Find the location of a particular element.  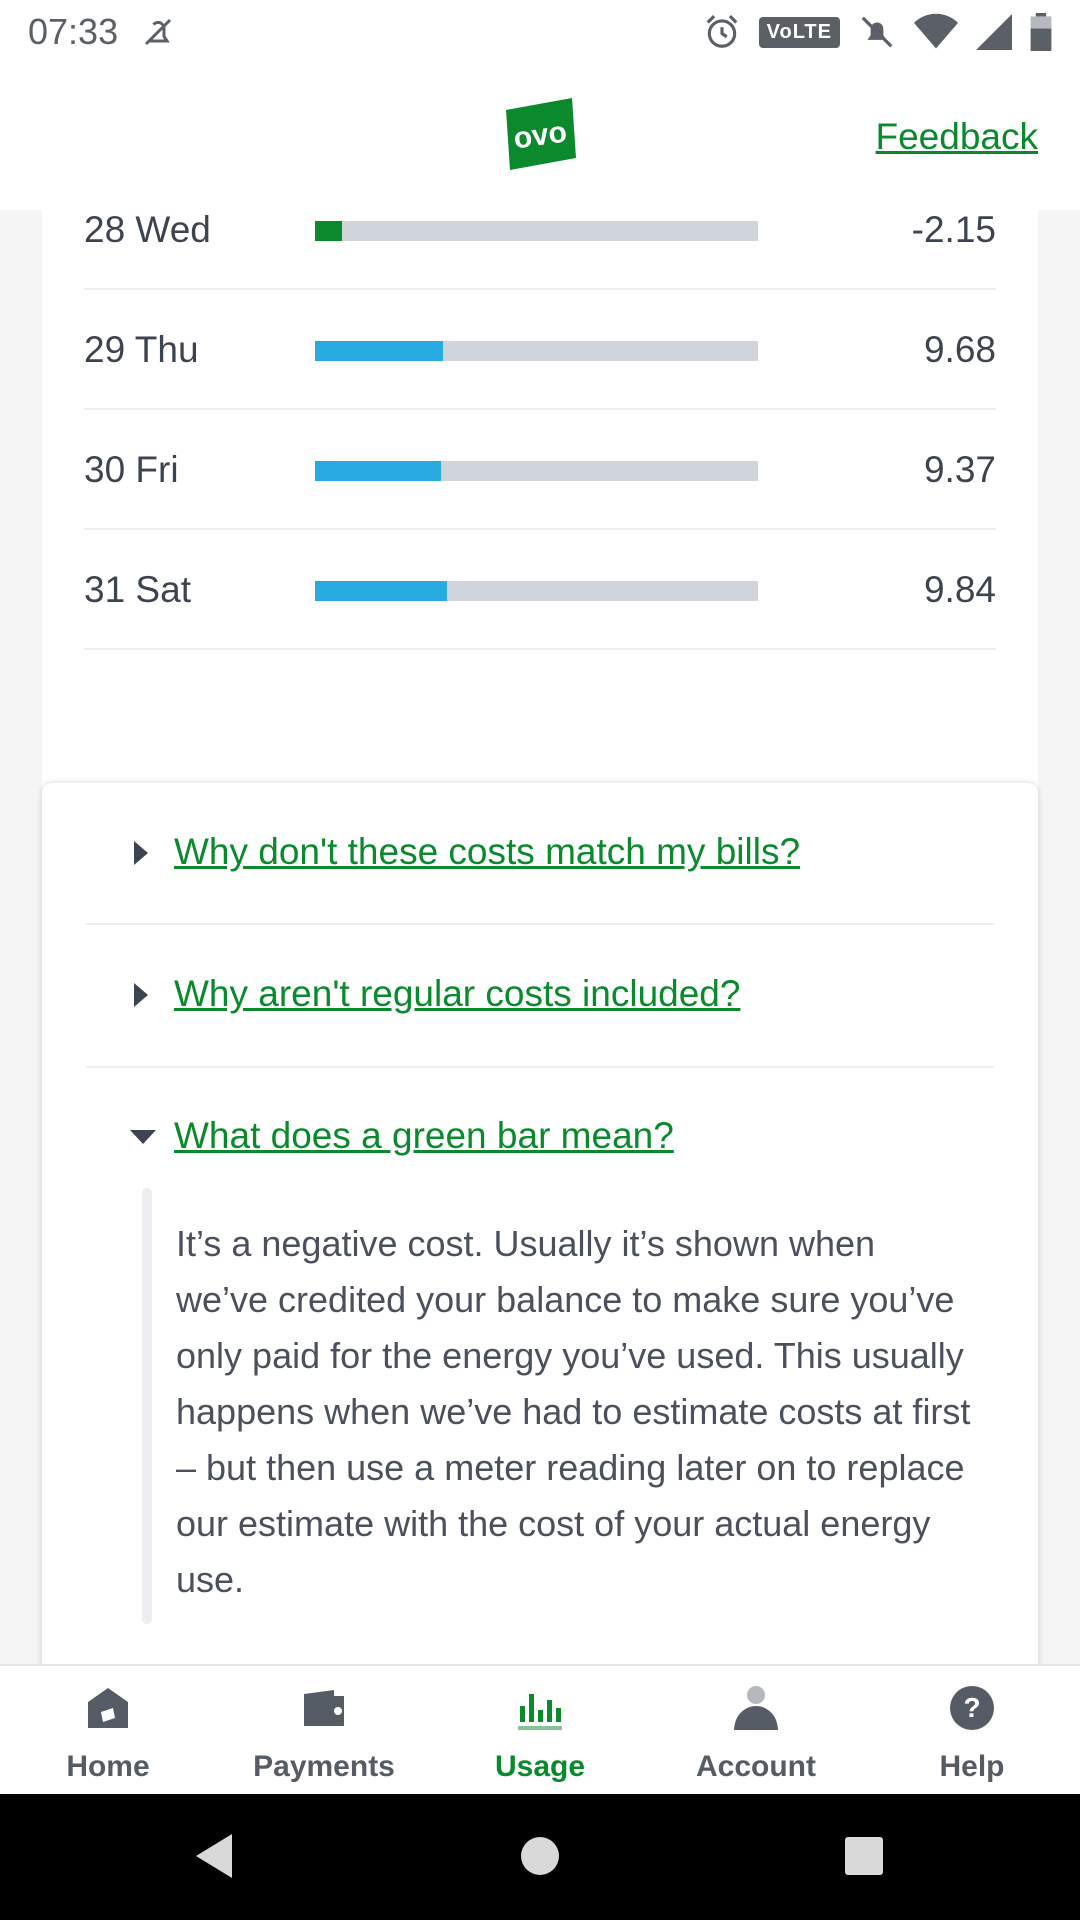

usage-cost: 9.84 is located at coordinates (959, 589).